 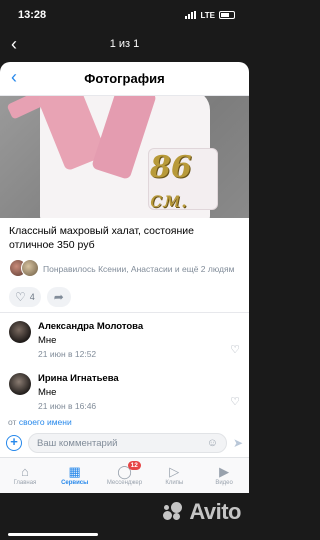 What do you see at coordinates (75, 483) in the screenshot?
I see `tab-label: Сервисы` at bounding box center [75, 483].